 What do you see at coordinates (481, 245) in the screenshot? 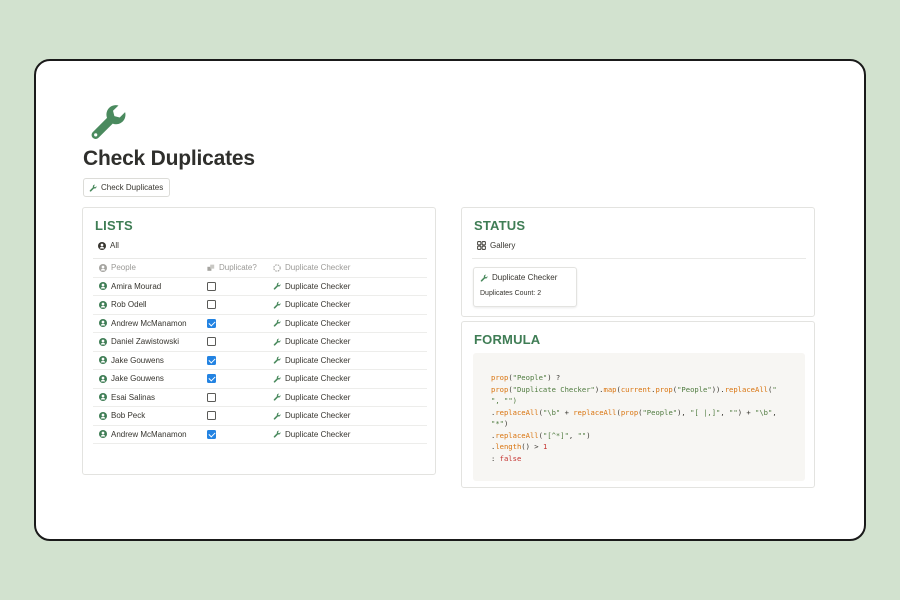
I see `gallery-icon` at bounding box center [481, 245].